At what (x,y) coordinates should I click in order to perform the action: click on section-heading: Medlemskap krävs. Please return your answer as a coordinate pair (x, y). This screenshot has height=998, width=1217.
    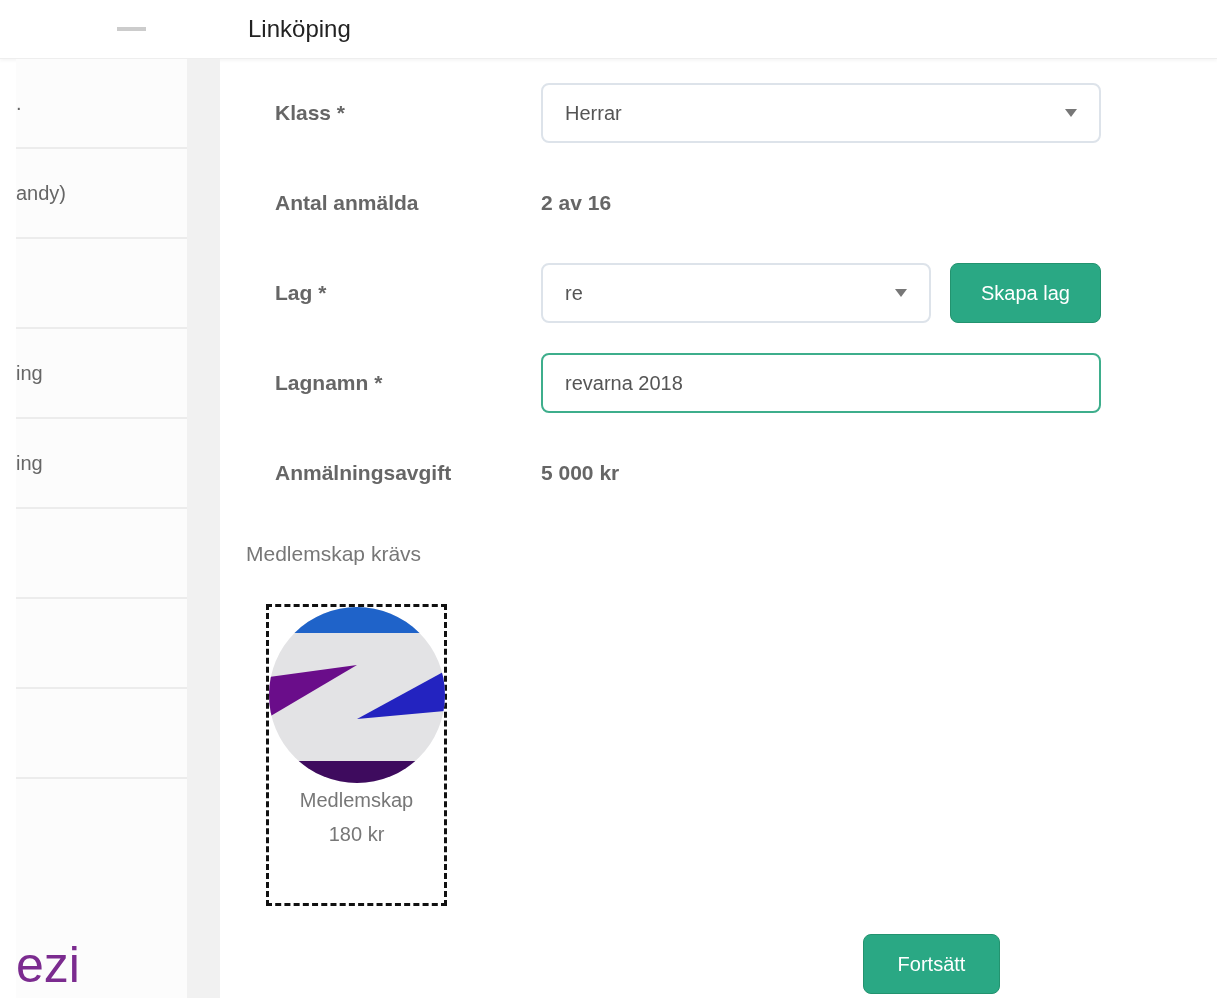
    Looking at the image, I should click on (334, 554).